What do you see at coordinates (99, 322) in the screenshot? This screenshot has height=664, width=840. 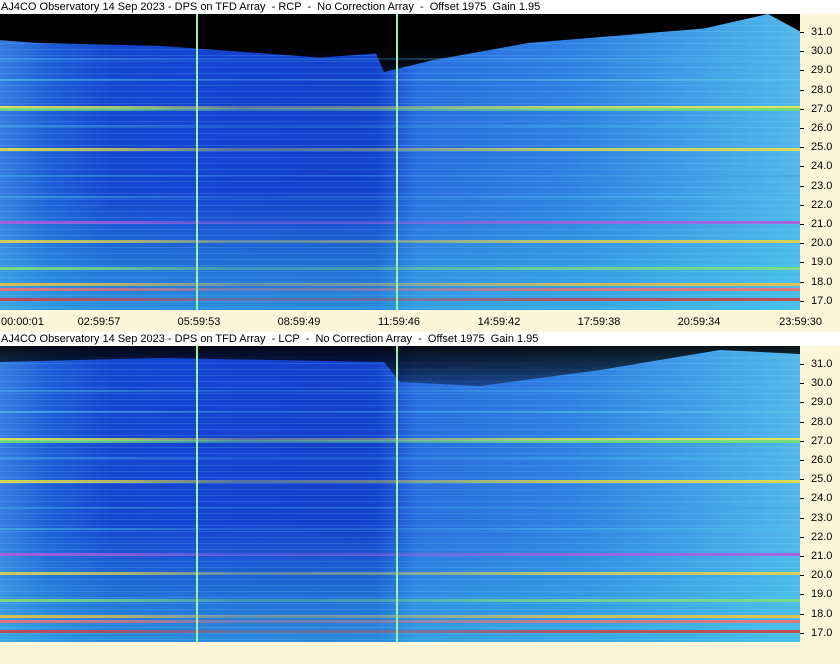 I see `time-tick-label: 02:59:57` at bounding box center [99, 322].